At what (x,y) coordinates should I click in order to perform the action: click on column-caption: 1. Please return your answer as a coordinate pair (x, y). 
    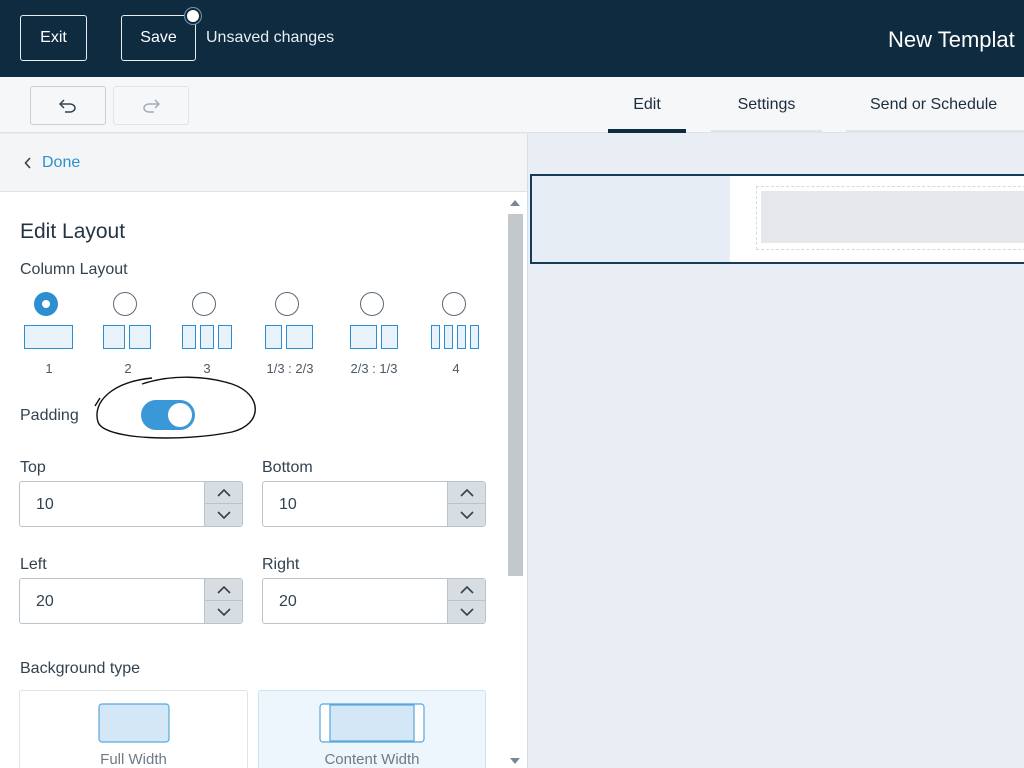
    Looking at the image, I should click on (49, 368).